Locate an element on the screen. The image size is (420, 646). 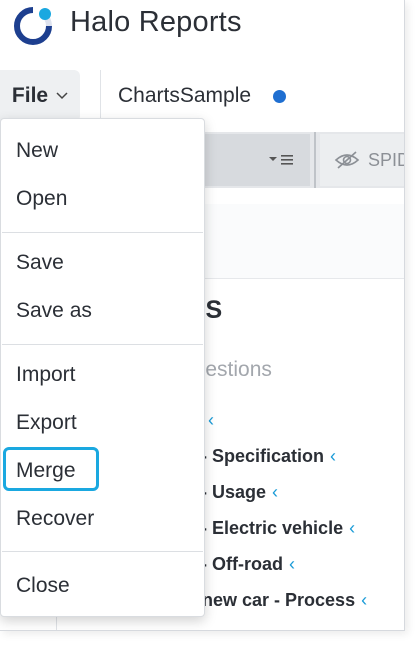
document-toolbar: File ChartsSample is located at coordinates (202, 97).